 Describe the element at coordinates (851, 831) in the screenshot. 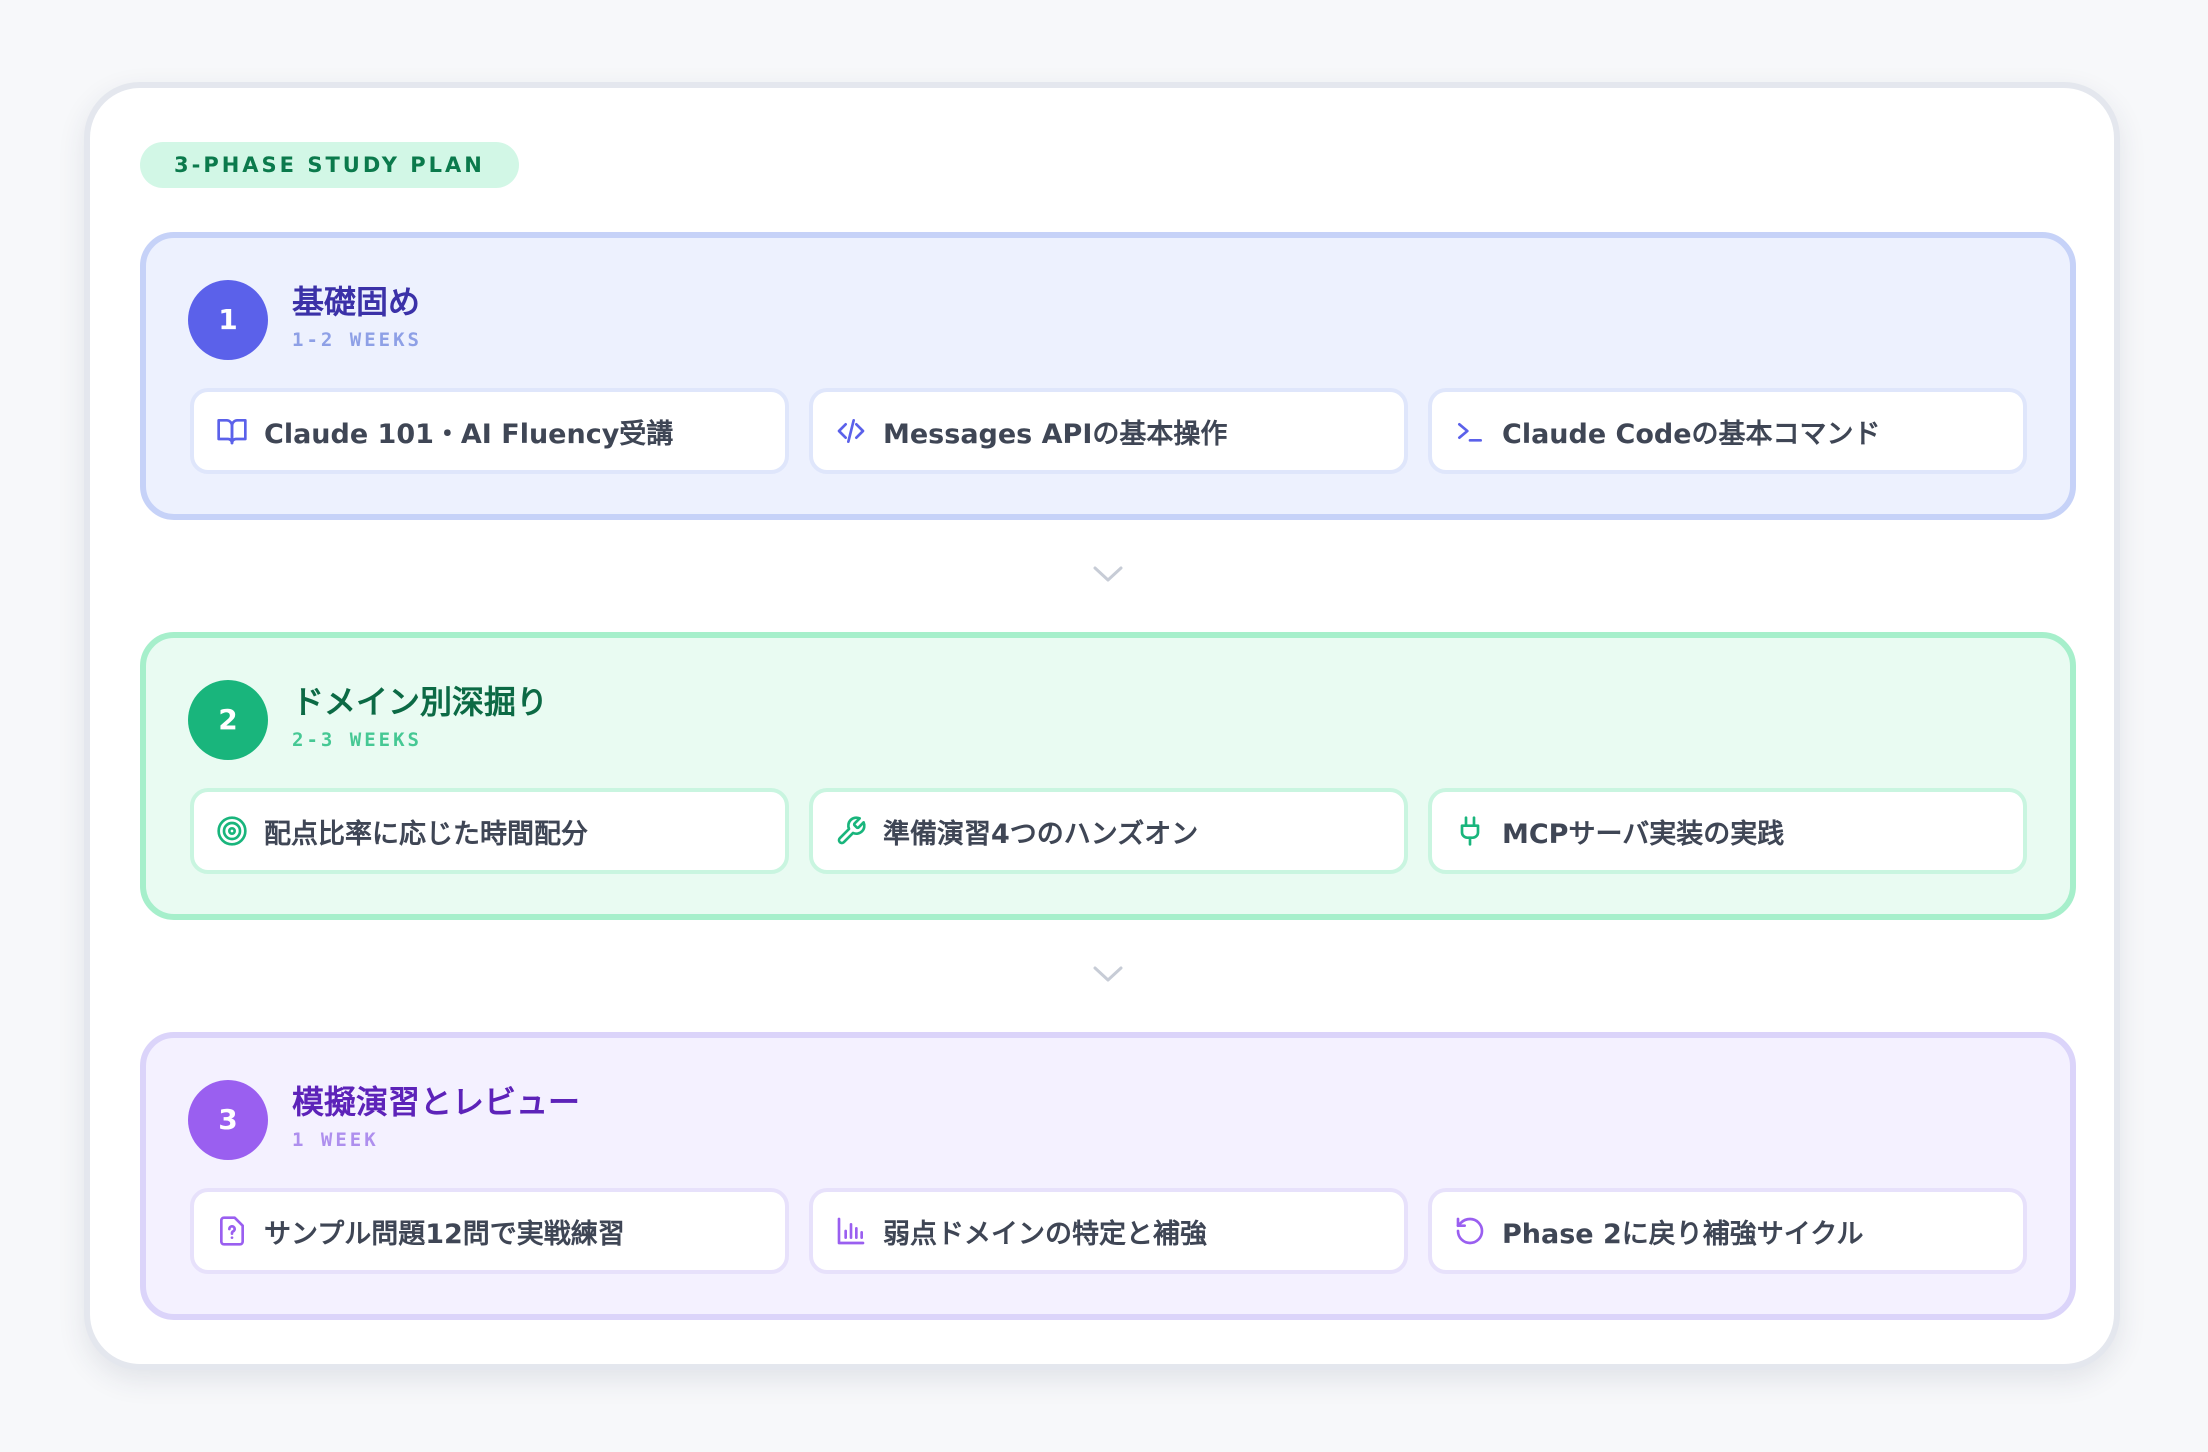

I see `wrench-icon` at that location.